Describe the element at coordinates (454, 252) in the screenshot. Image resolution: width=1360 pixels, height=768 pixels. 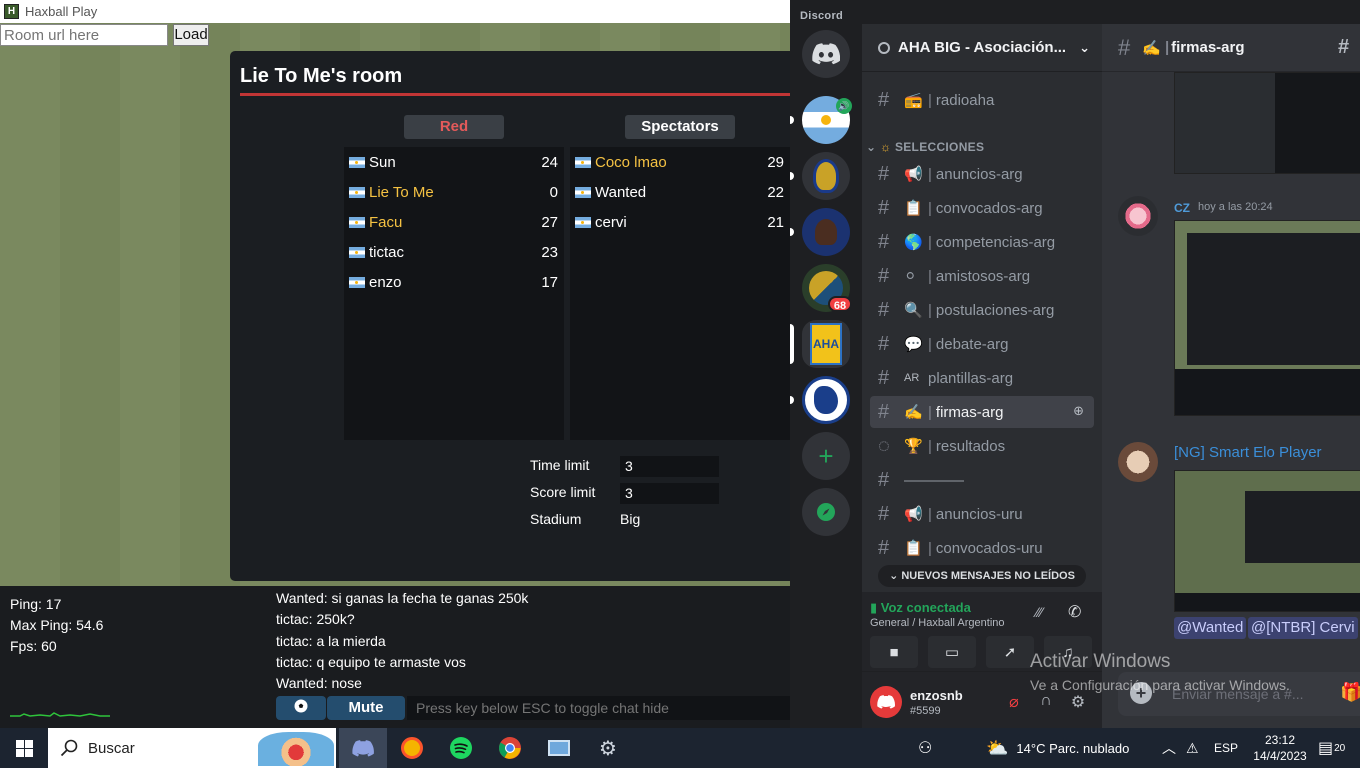
I see `player-row: tictac 23` at that location.